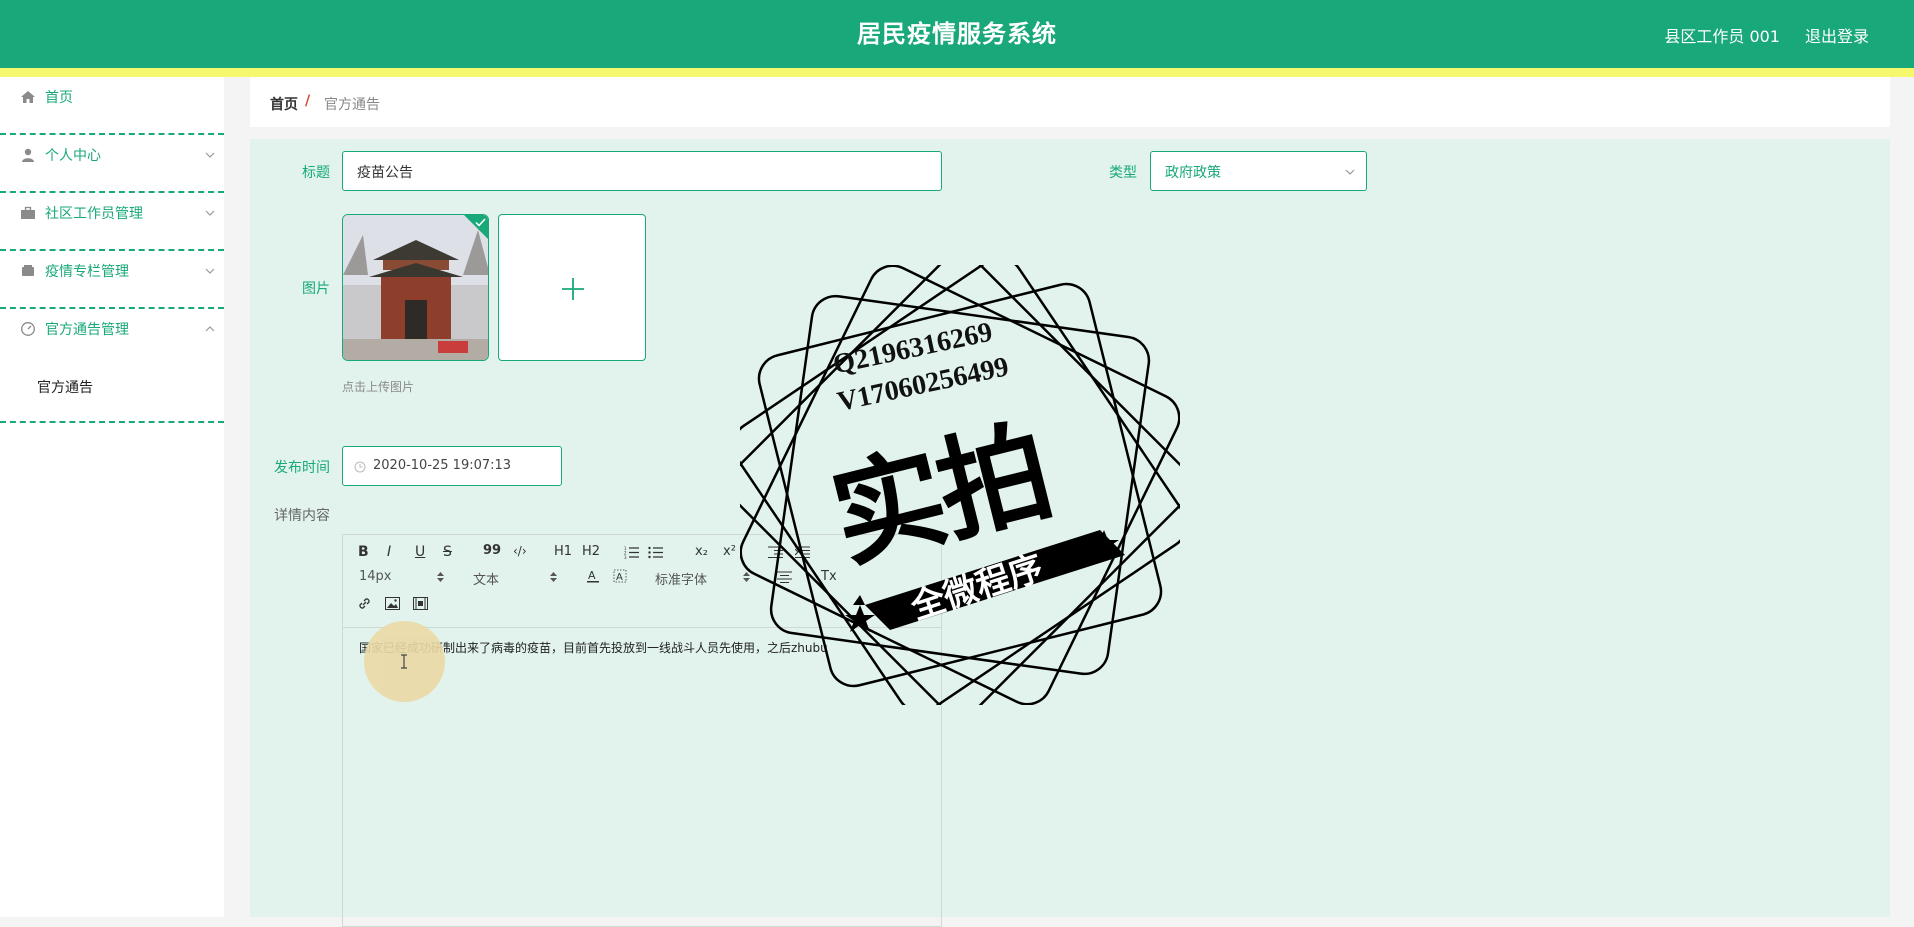 The image size is (1914, 927). What do you see at coordinates (960, 485) in the screenshot?
I see `watermark-stamp: Q2196316269 V17060256499 实拍 全微程序` at bounding box center [960, 485].